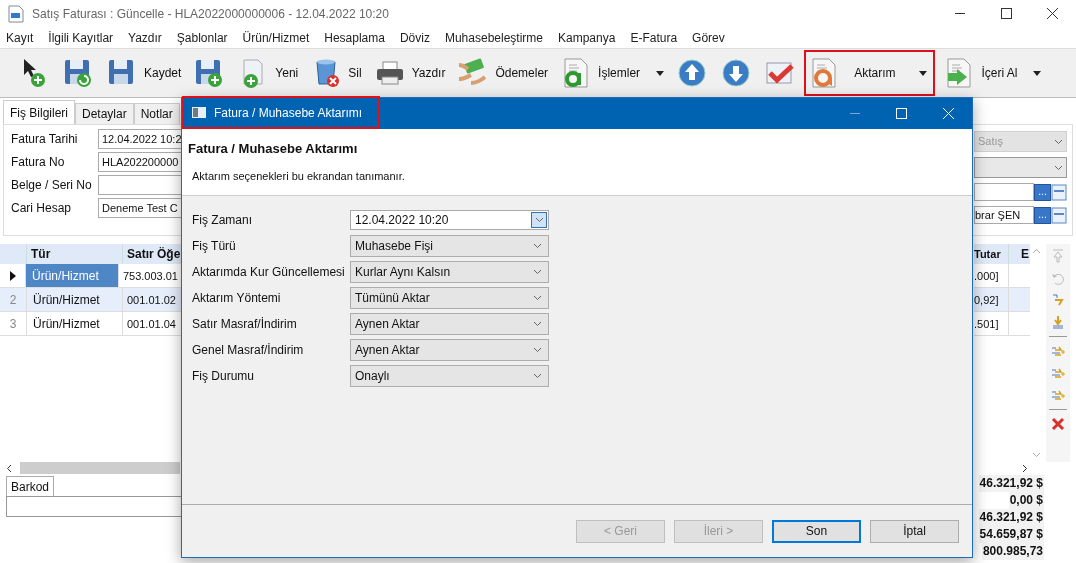 This screenshot has width=1076, height=563. I want to click on scroll-right-icon, so click(1025, 468).